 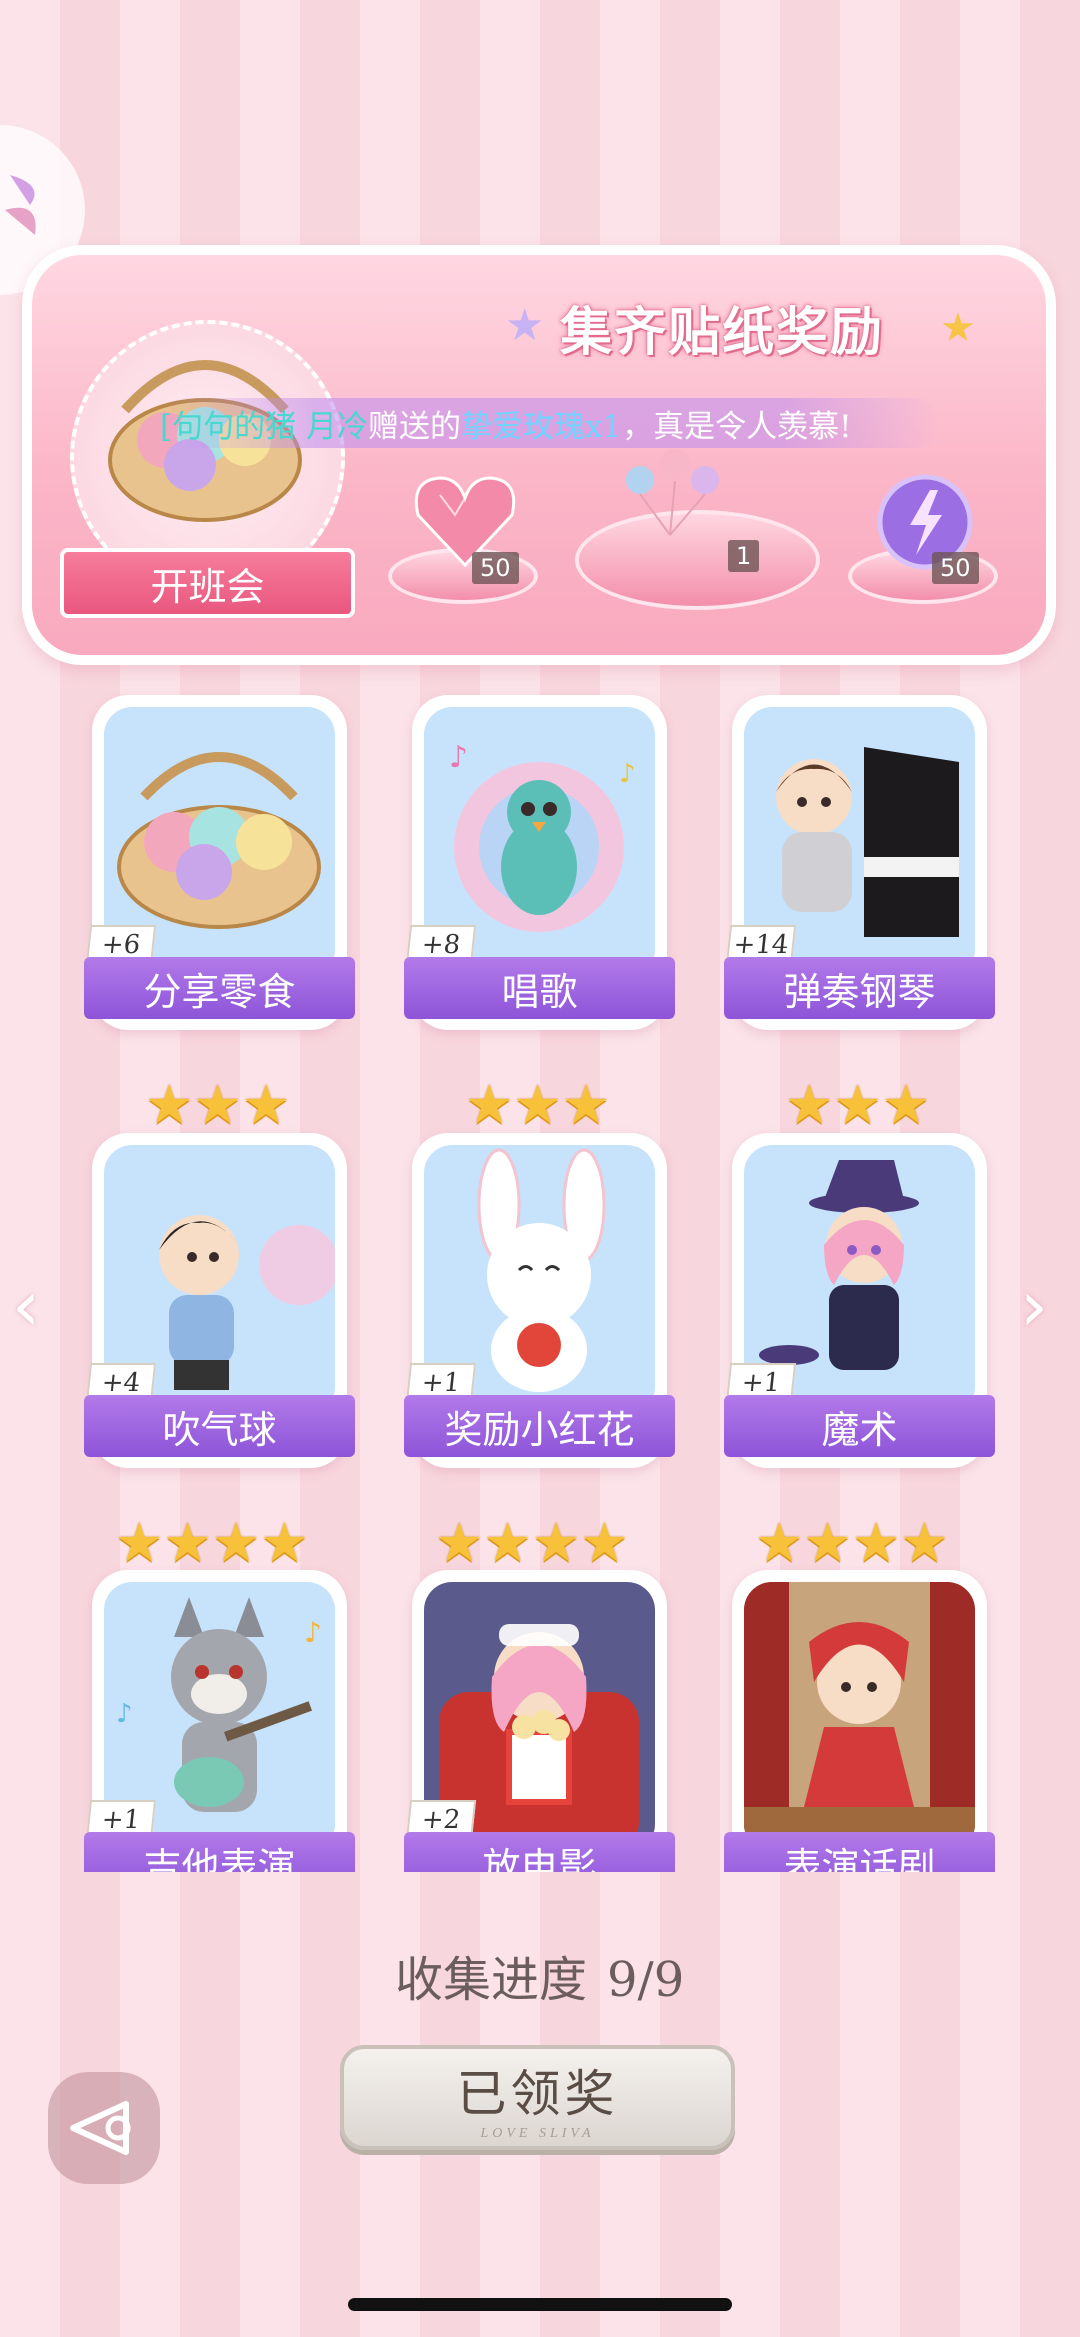 I want to click on sticker-card: +2 放电影, so click(x=539, y=1721).